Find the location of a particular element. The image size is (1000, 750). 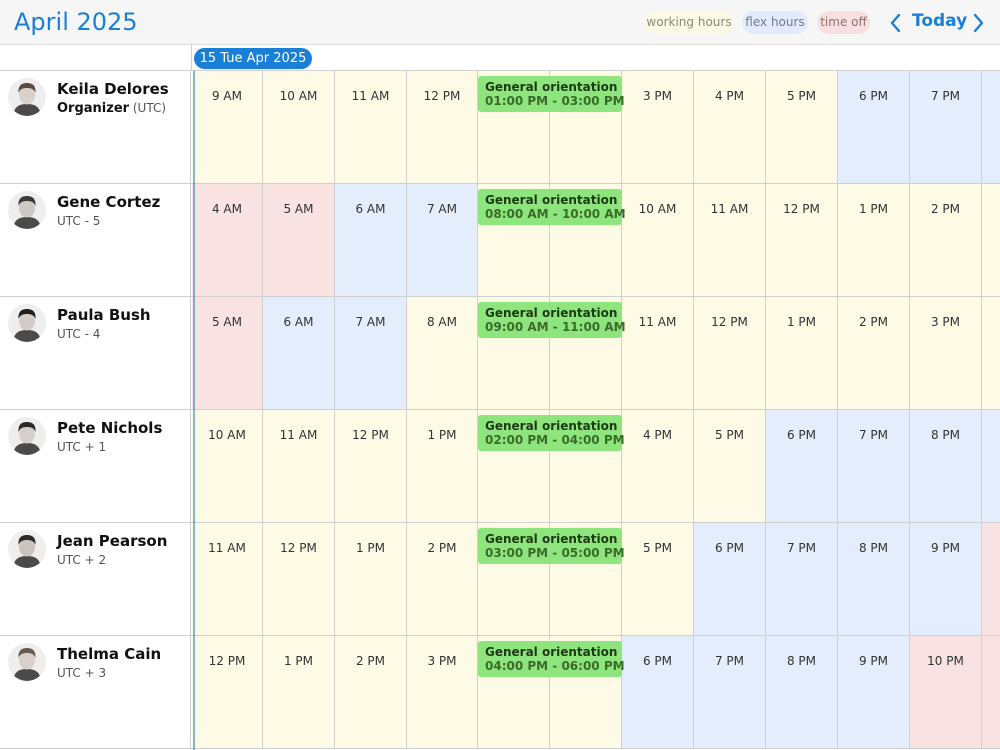

today-button: Today is located at coordinates (939, 21).